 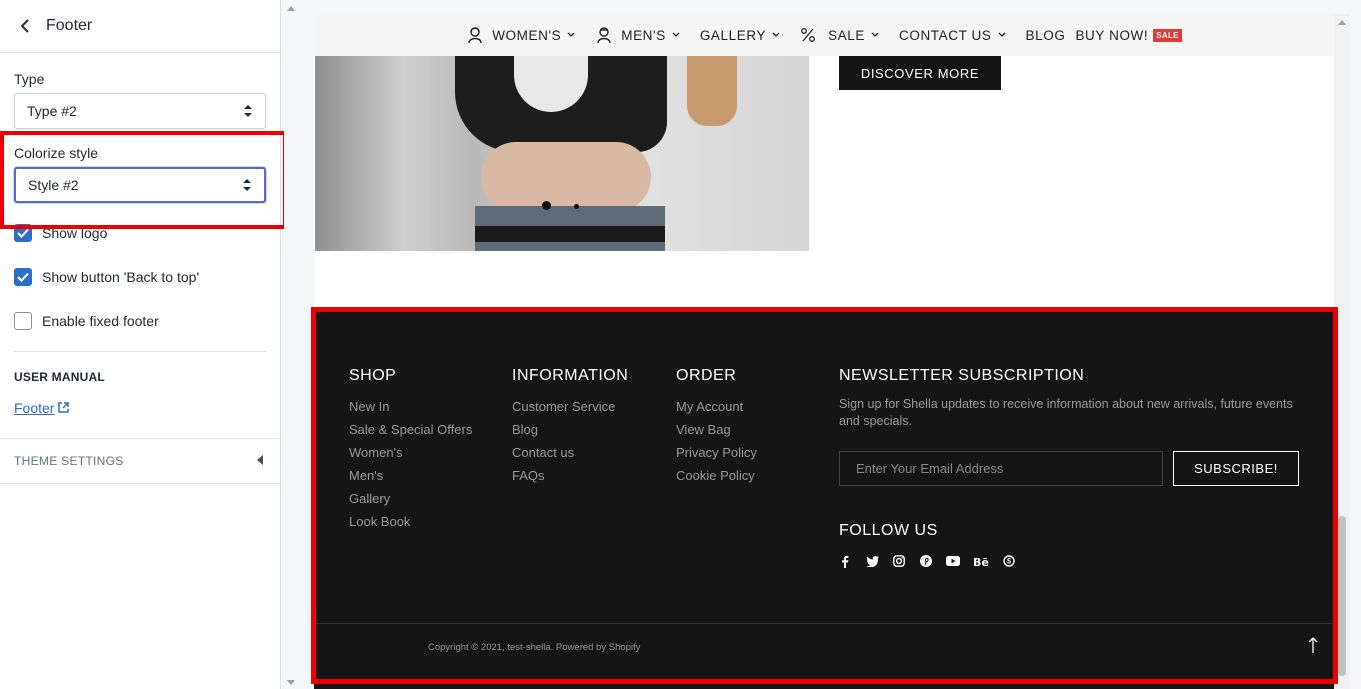 What do you see at coordinates (1128, 35) in the screenshot?
I see `nav-buy-now: BUY NOW! SALE` at bounding box center [1128, 35].